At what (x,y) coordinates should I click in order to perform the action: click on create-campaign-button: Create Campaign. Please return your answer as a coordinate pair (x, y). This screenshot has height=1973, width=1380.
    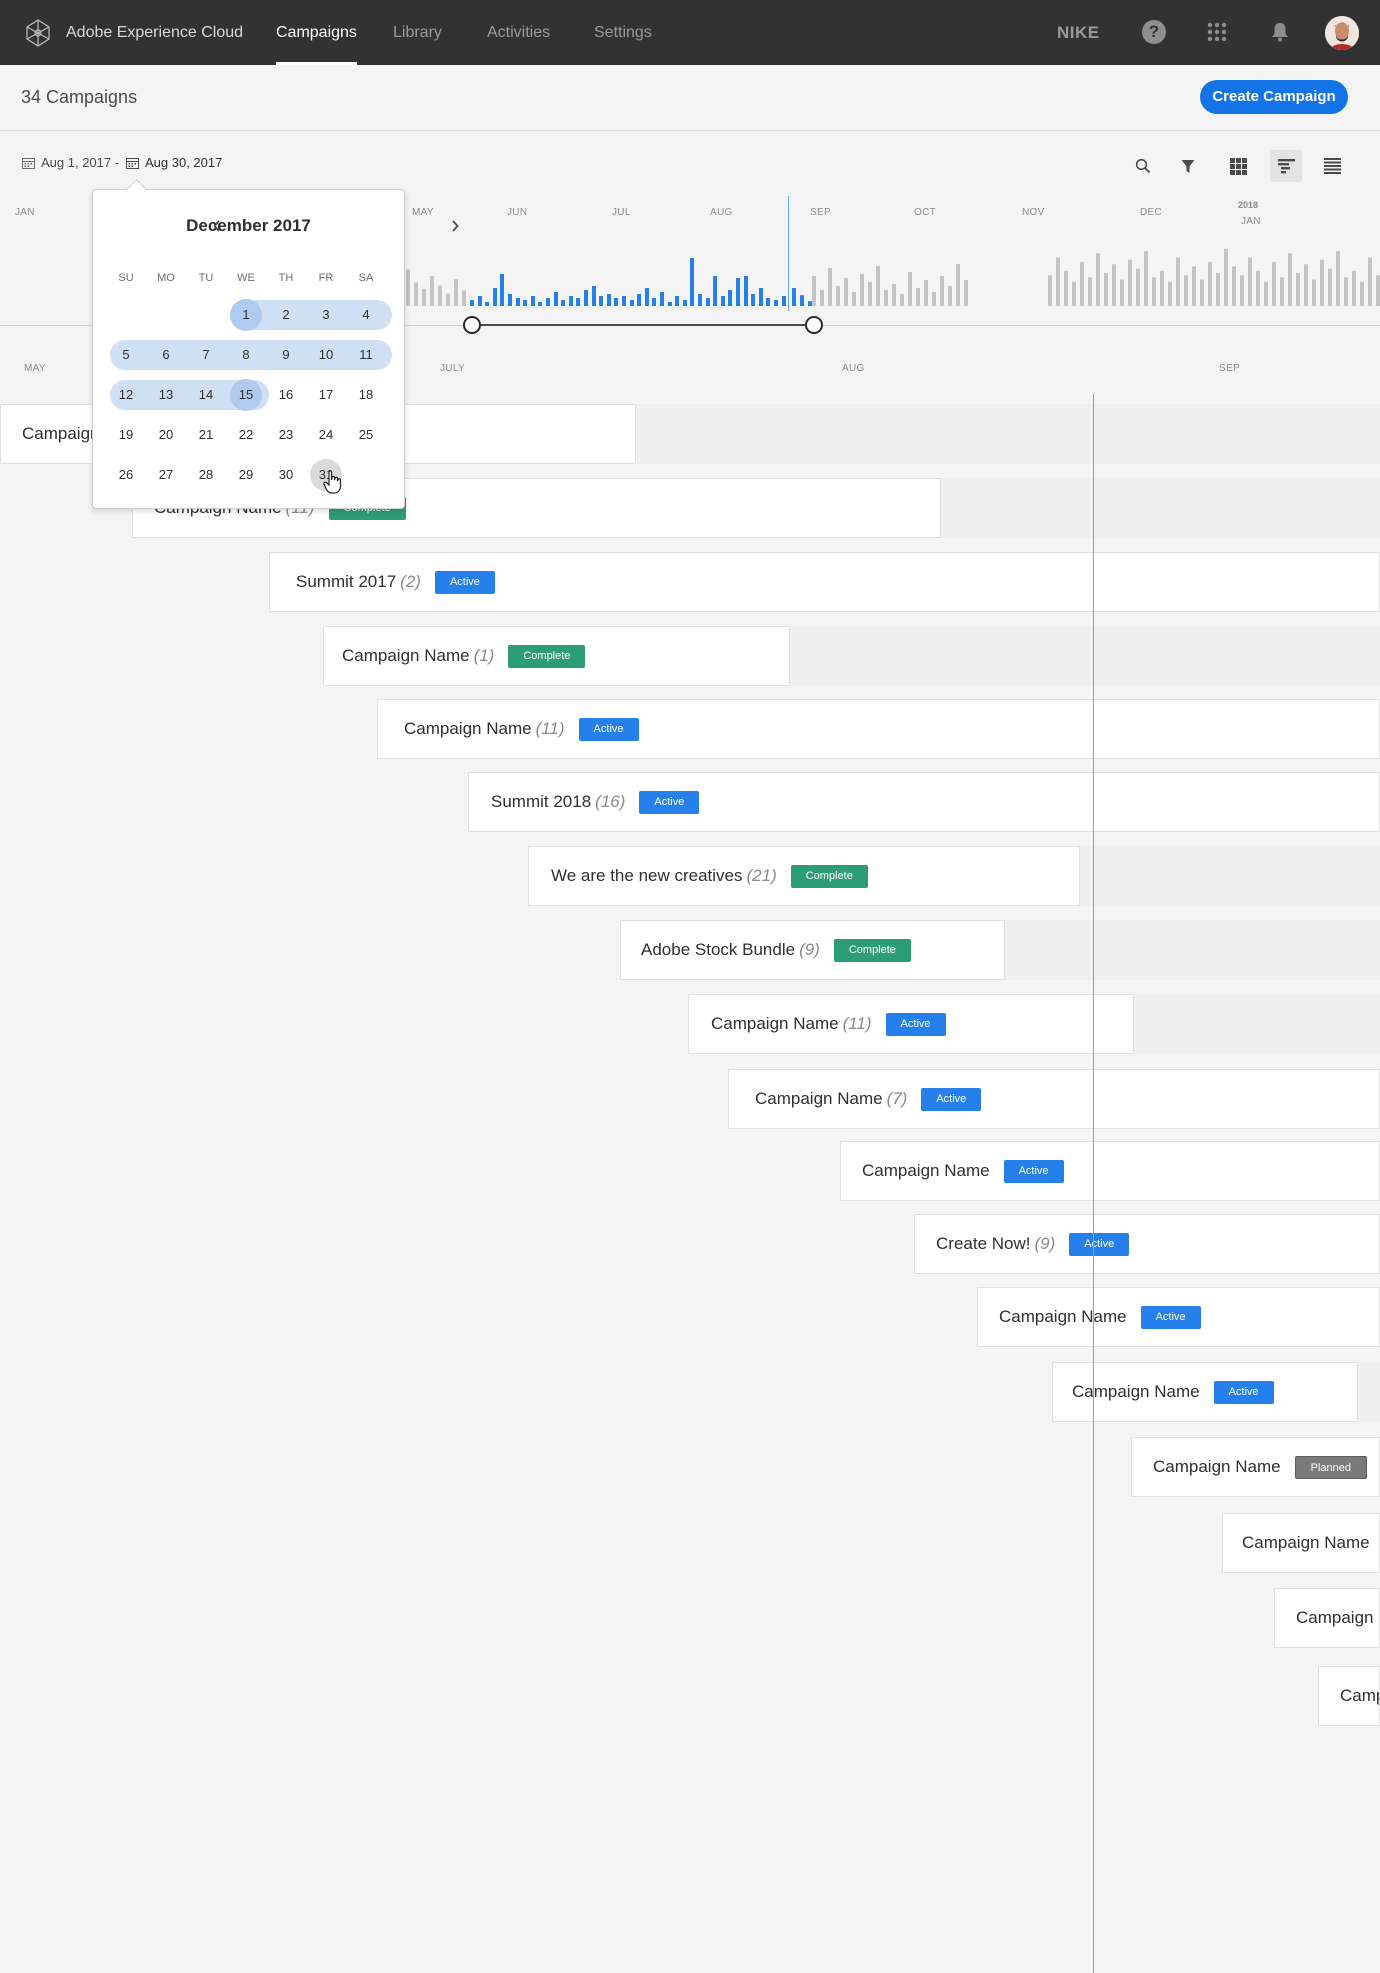
    Looking at the image, I should click on (1274, 97).